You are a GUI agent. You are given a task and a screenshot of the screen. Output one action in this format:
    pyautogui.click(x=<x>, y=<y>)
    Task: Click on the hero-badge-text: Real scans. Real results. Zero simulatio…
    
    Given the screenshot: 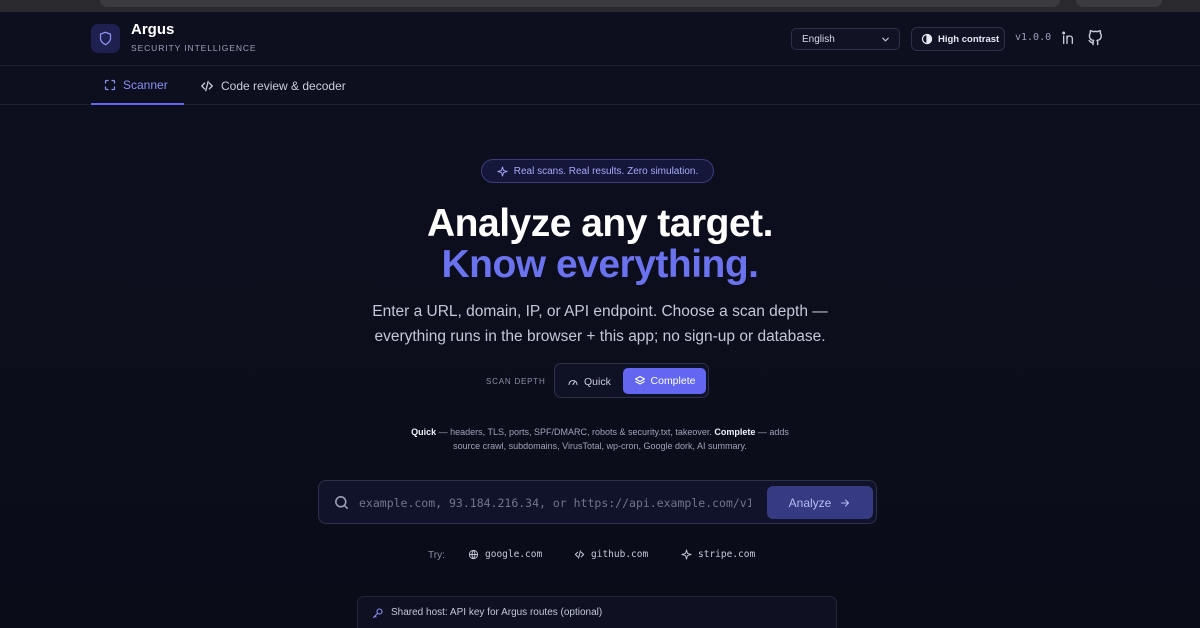 What is the action you would take?
    pyautogui.click(x=606, y=171)
    